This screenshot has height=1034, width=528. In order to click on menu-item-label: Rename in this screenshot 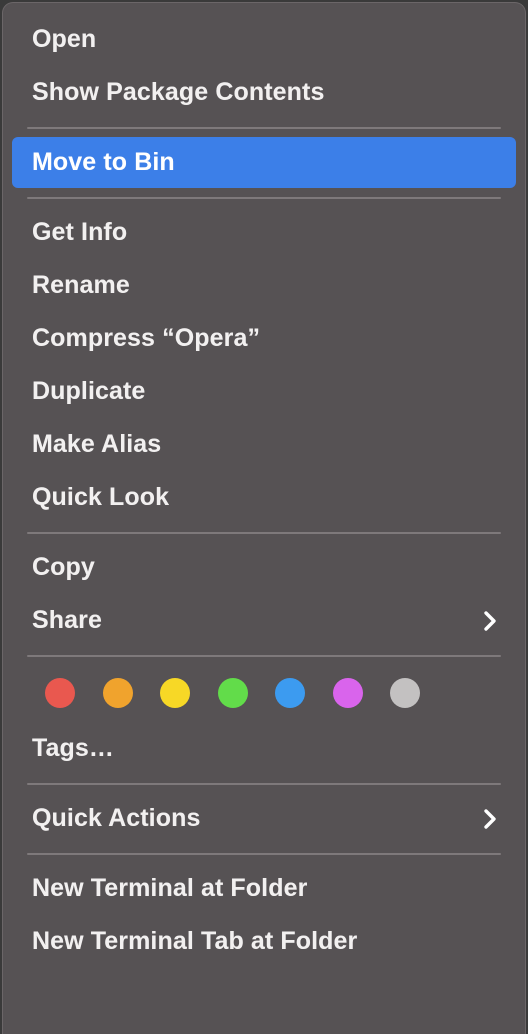, I will do `click(81, 285)`.